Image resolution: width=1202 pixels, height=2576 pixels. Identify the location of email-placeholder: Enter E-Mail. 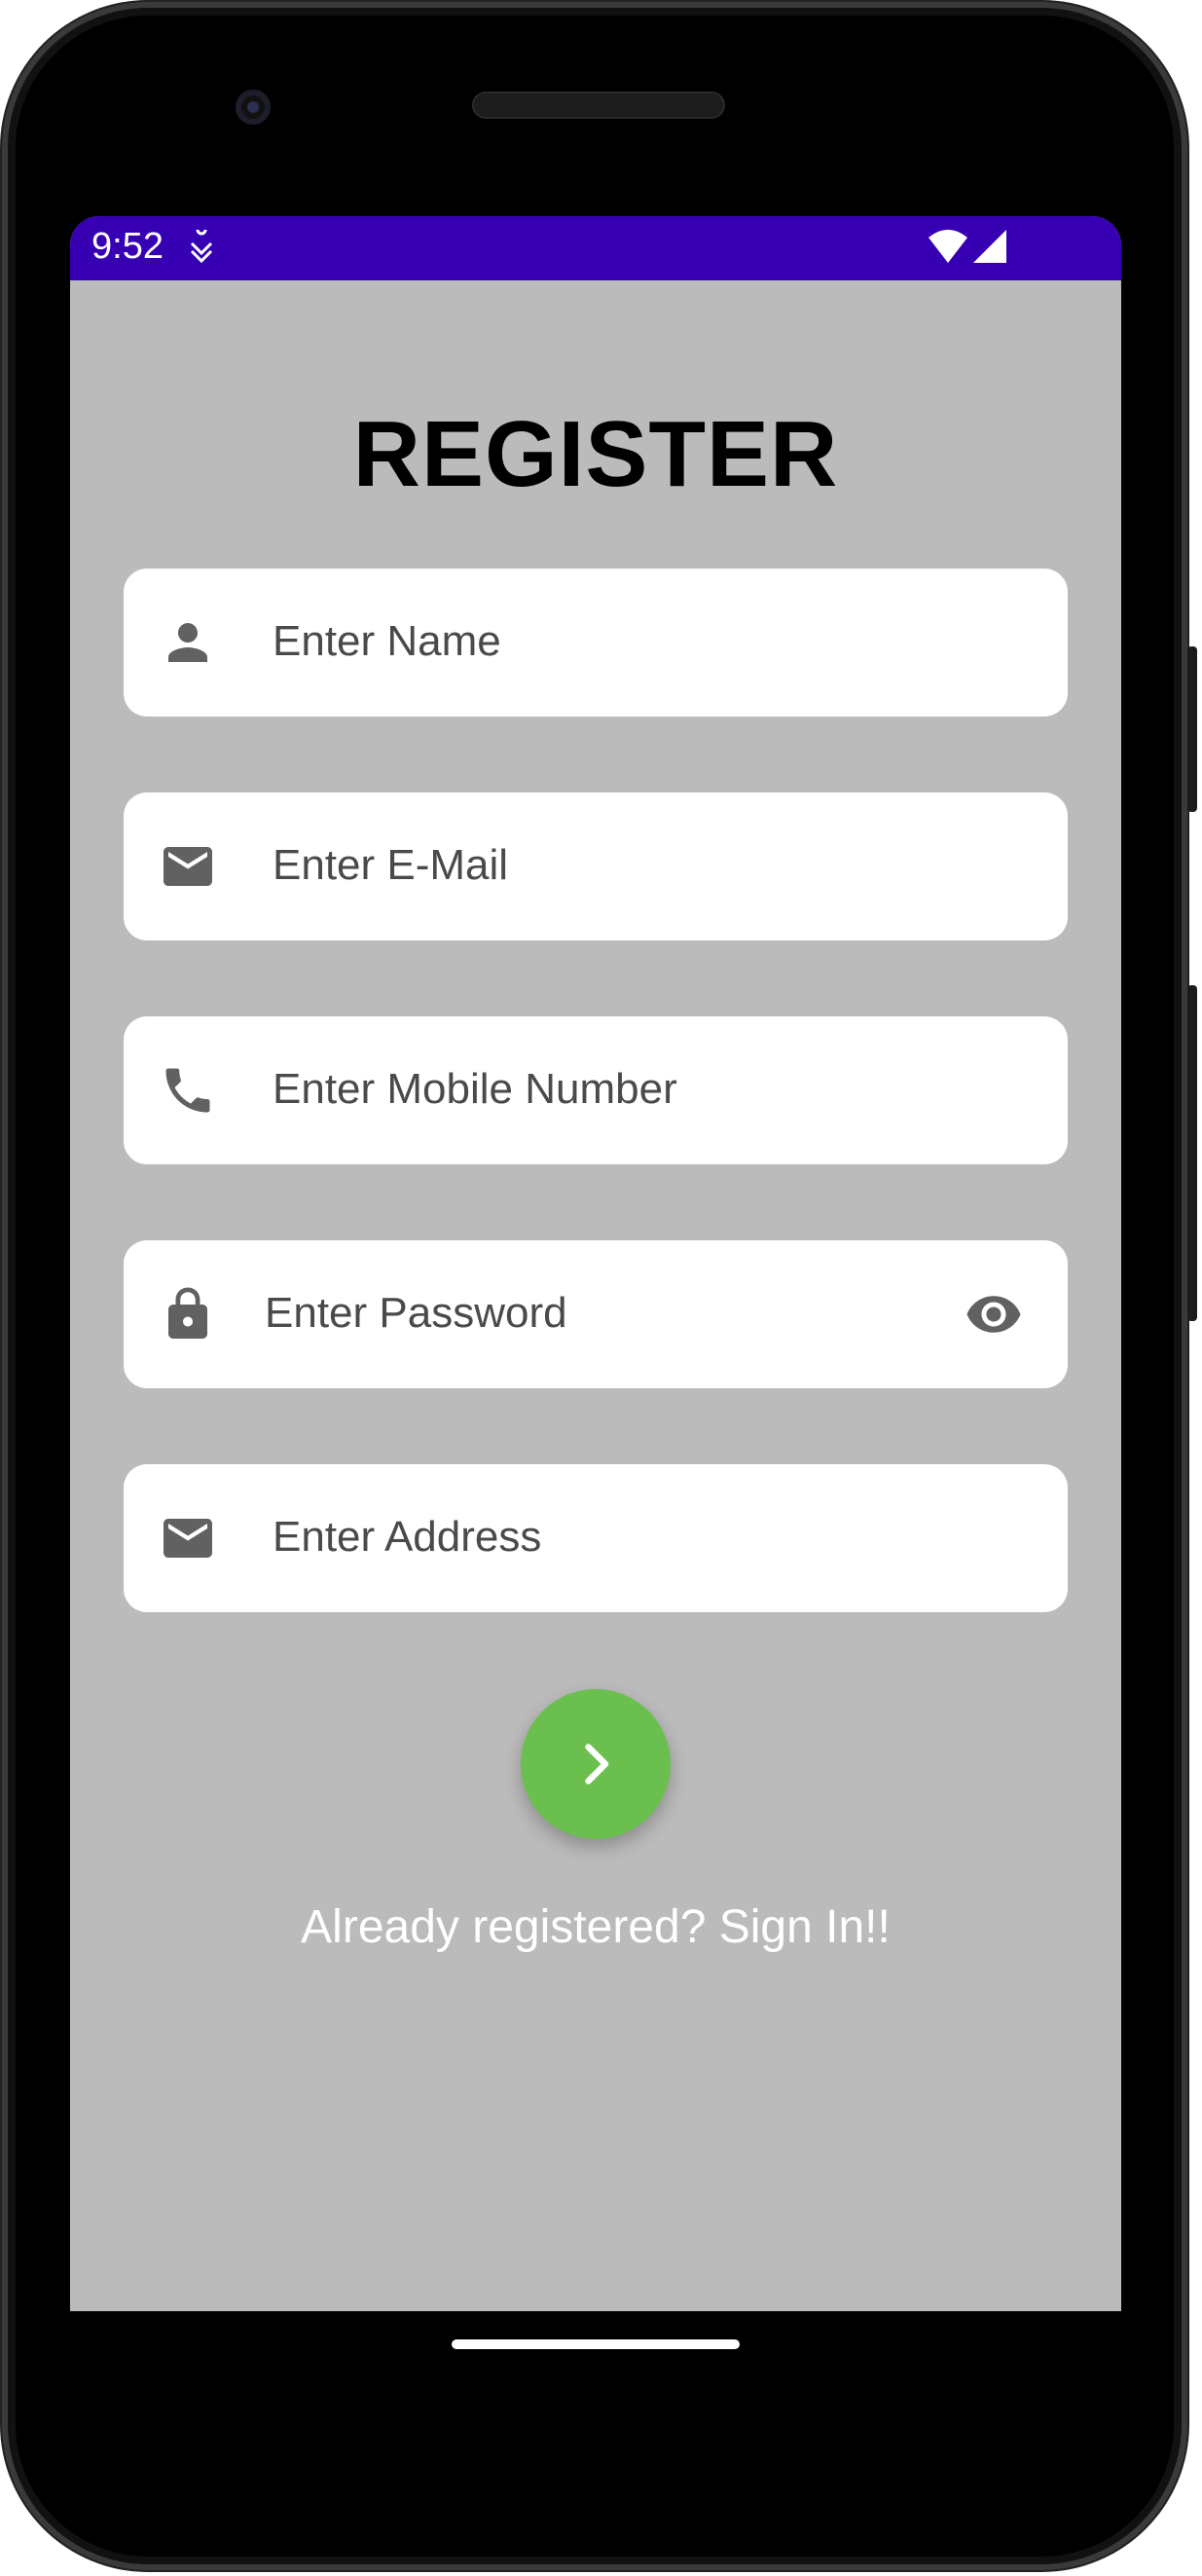
(391, 865).